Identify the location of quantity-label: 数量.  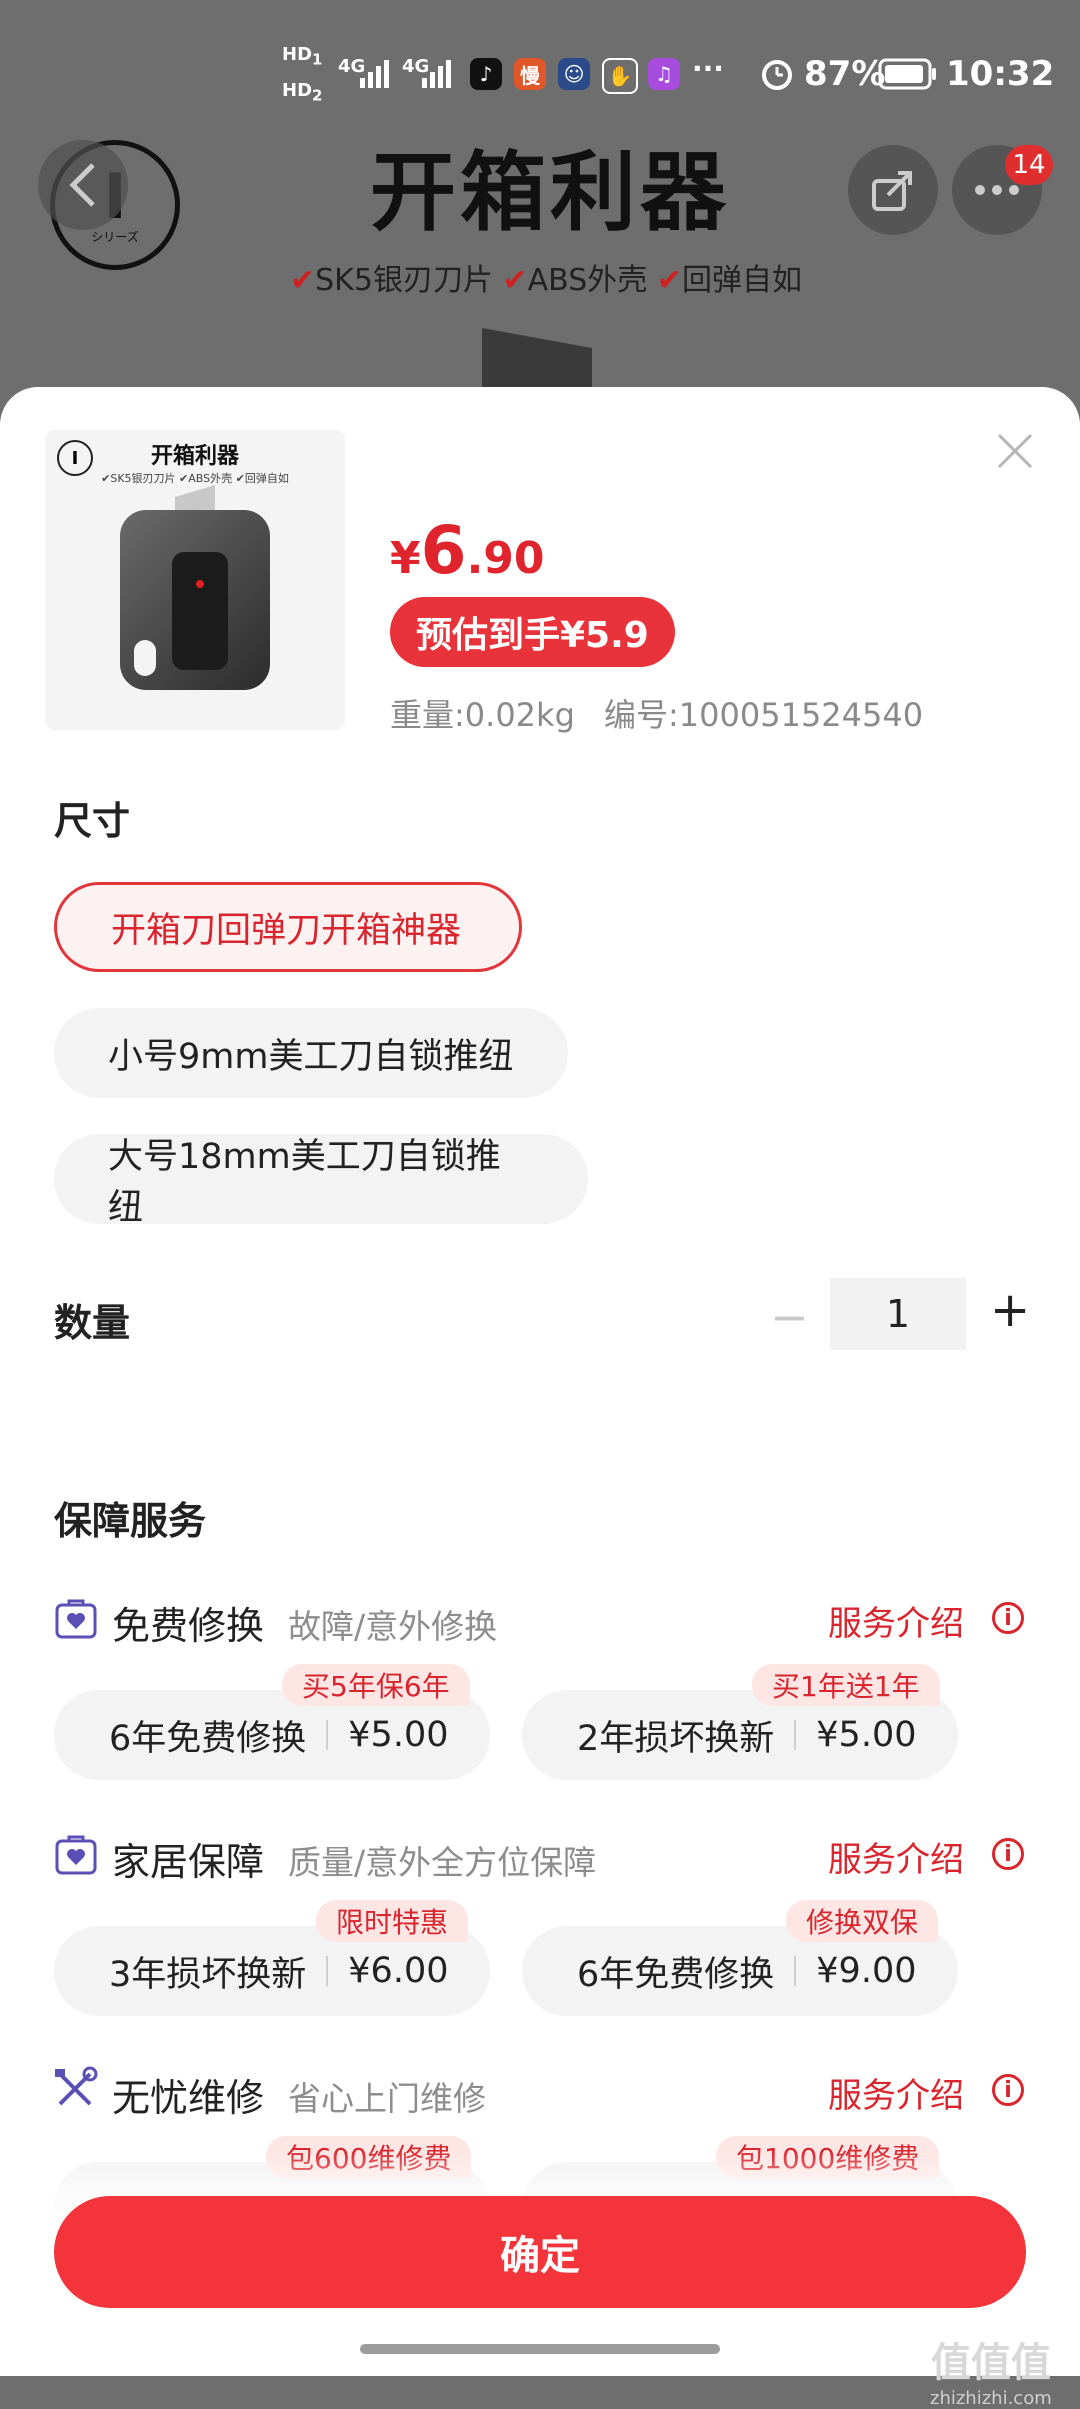
(92, 1323).